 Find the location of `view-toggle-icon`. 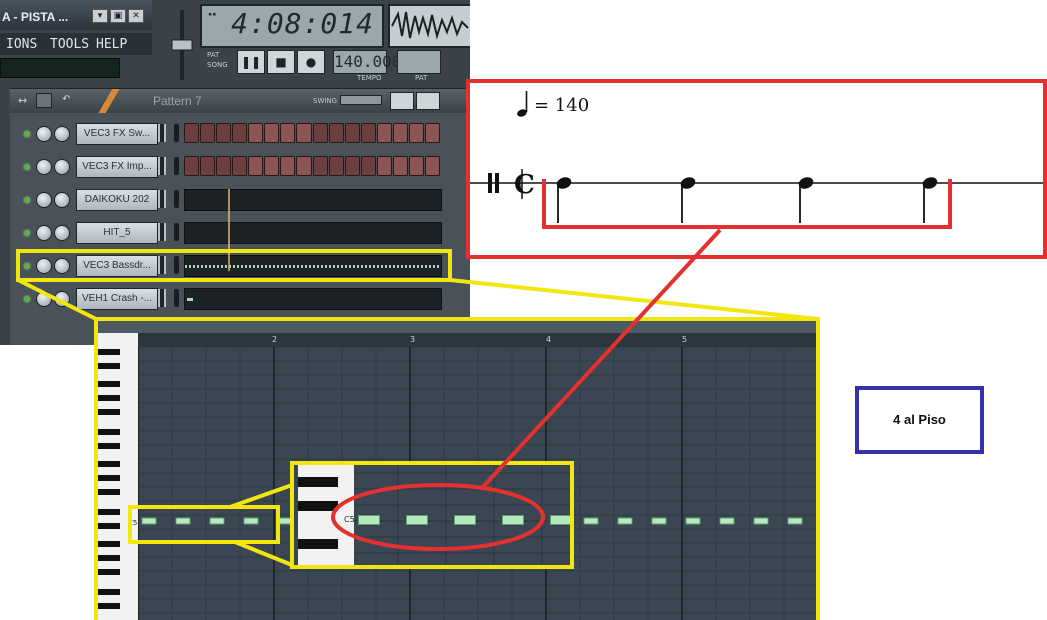

view-toggle-icon is located at coordinates (44, 100).